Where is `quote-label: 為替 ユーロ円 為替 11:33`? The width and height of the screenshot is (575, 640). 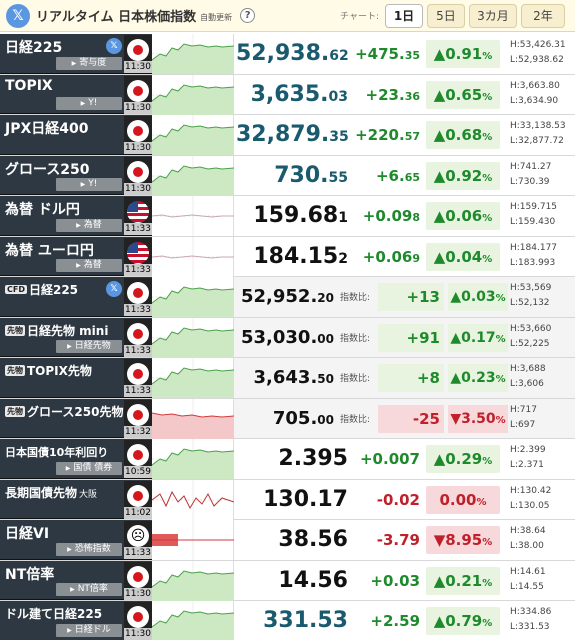 quote-label: 為替 ユーロ円 為替 11:33 is located at coordinates (76, 256).